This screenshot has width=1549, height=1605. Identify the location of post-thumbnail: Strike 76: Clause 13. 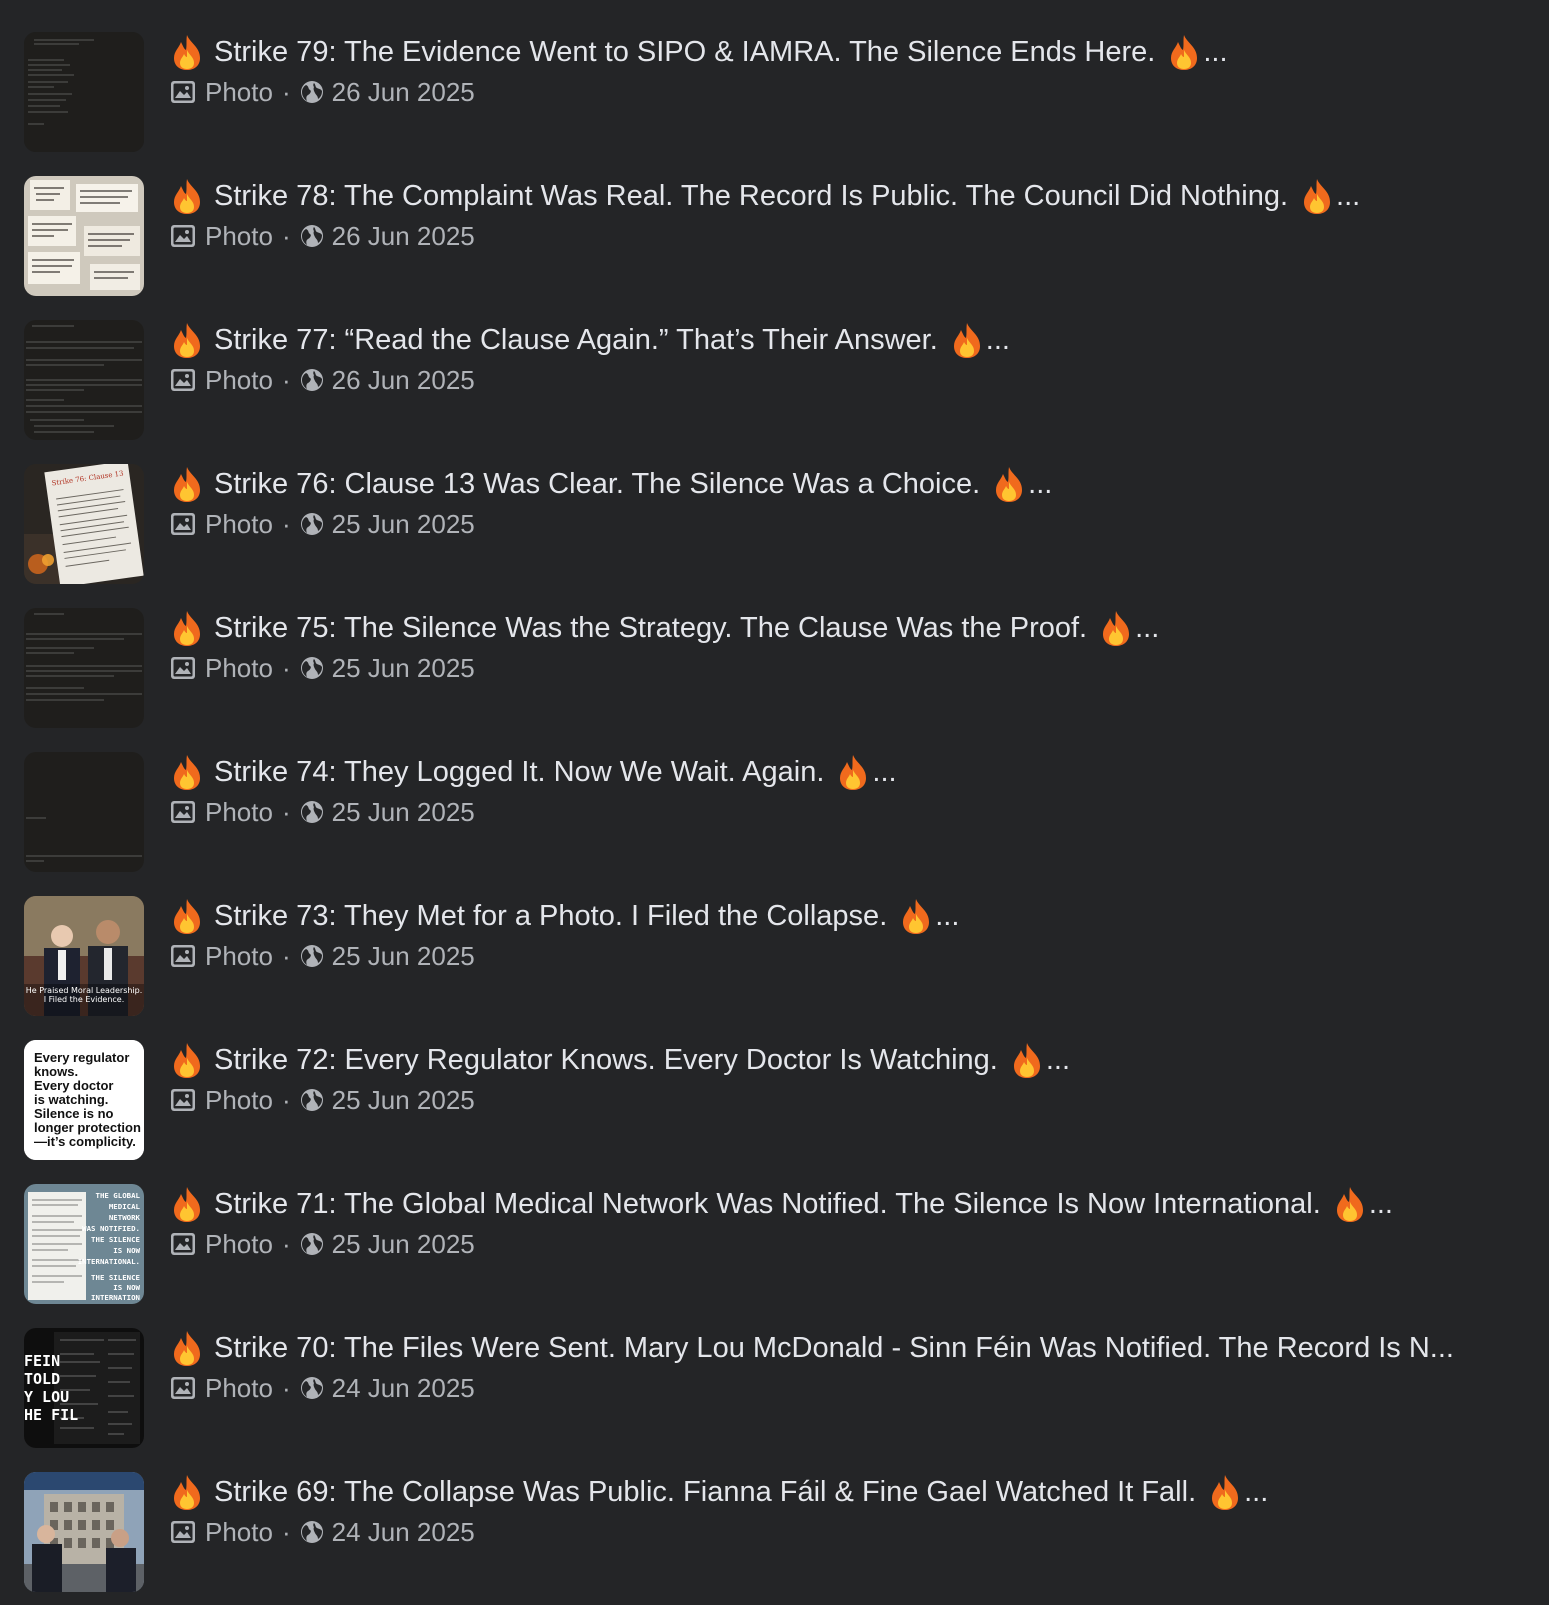
(84, 524).